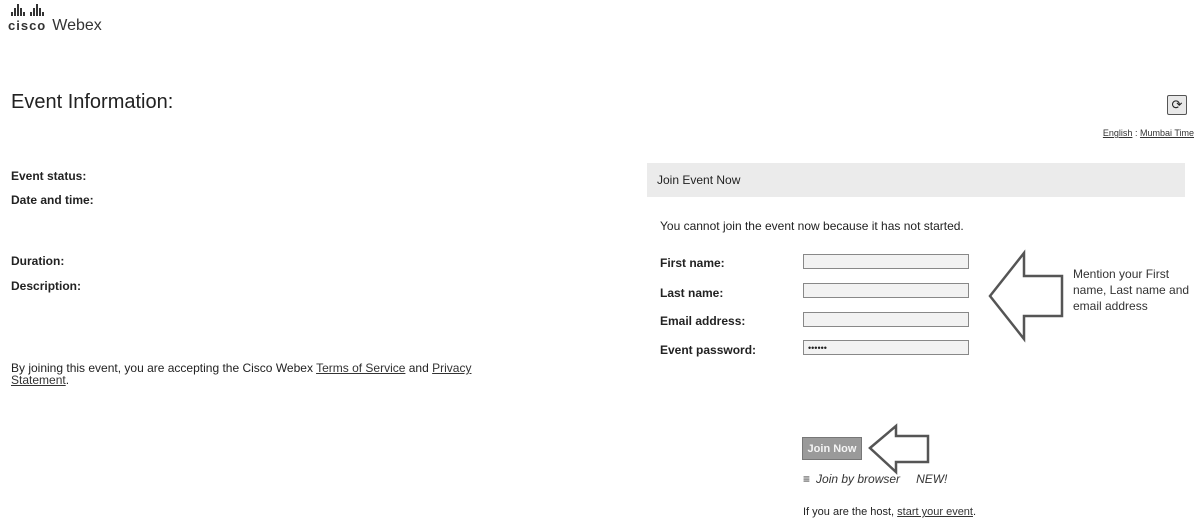 Image resolution: width=1197 pixels, height=522 pixels. I want to click on first-name-label: First name:, so click(692, 263).